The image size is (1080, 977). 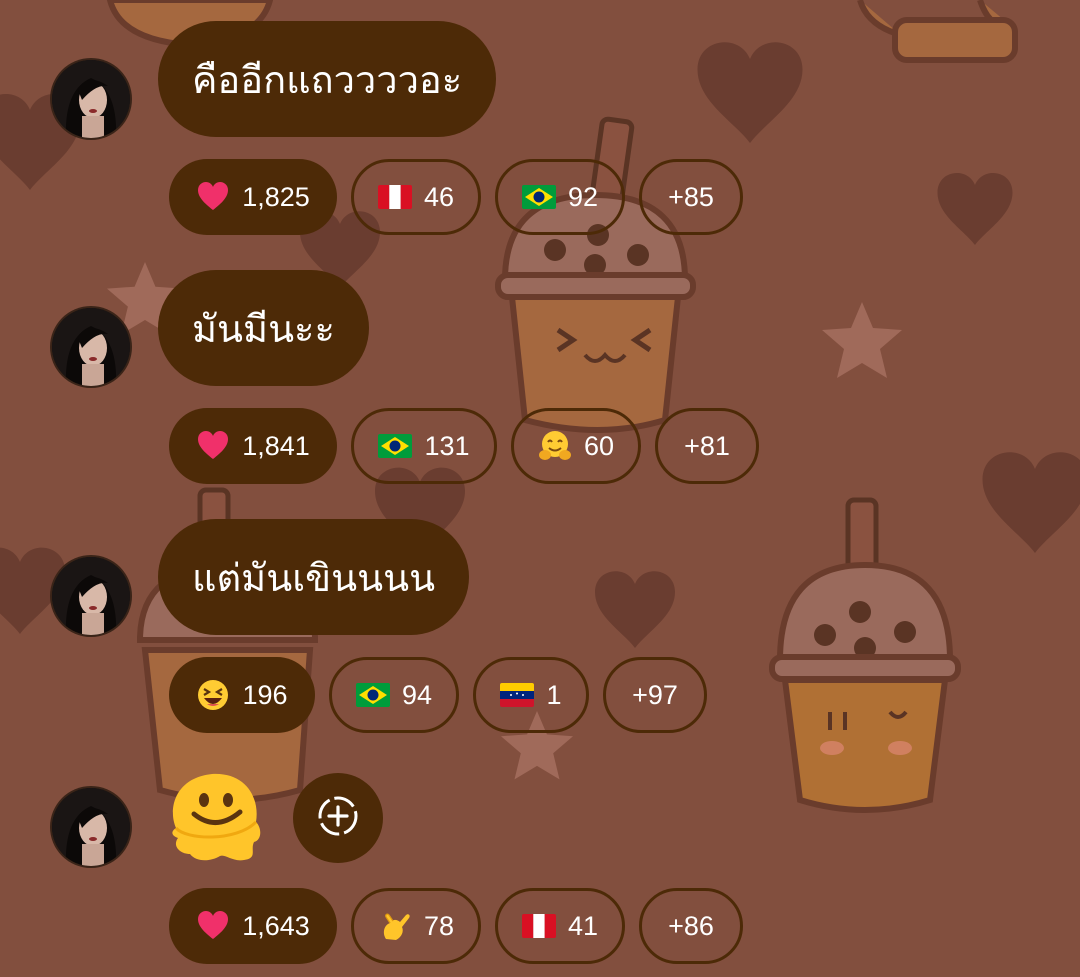 I want to click on message-text: มันมีนะะ, so click(x=263, y=328).